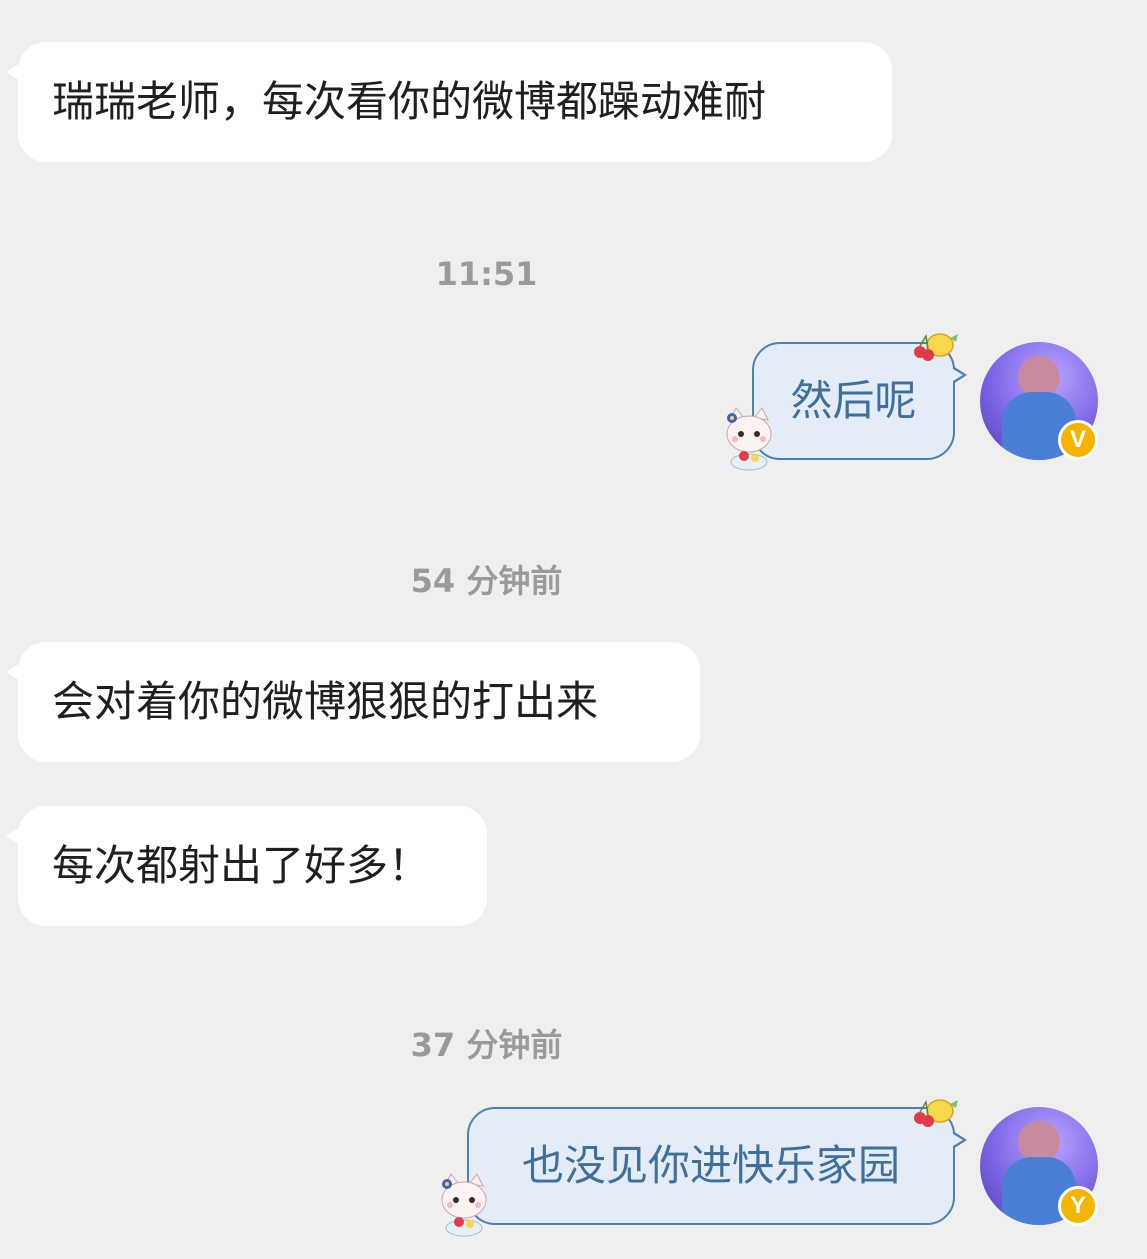 This screenshot has width=1147, height=1259. I want to click on message-bubble-received: 瑞瑞老师，每次看你的微博都躁动难耐, so click(449, 102).